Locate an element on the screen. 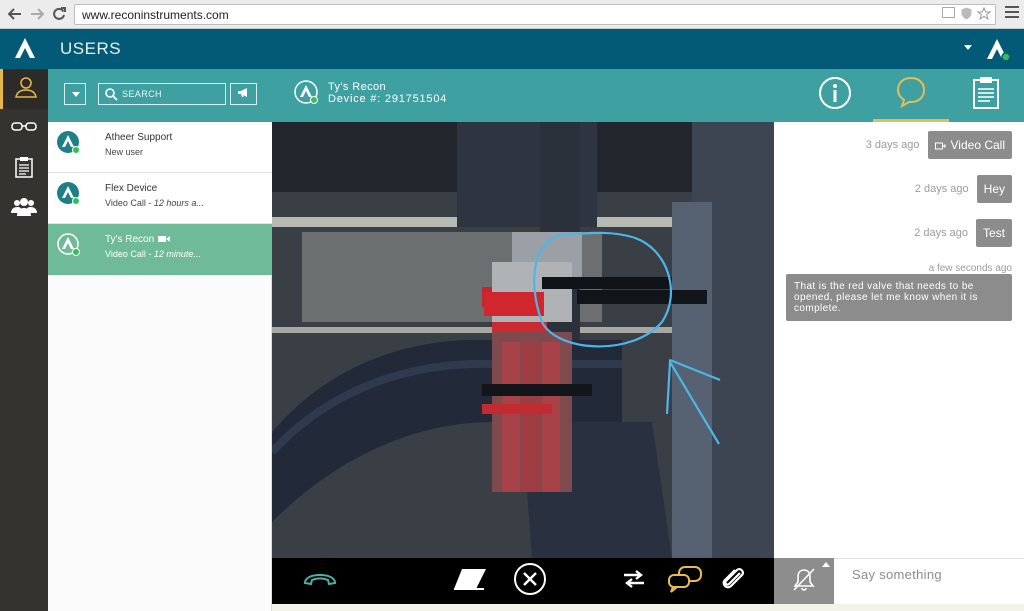 This screenshot has height=611, width=1024. conversation-header: Ty's Recon Device #: 291751504 is located at coordinates (648, 95).